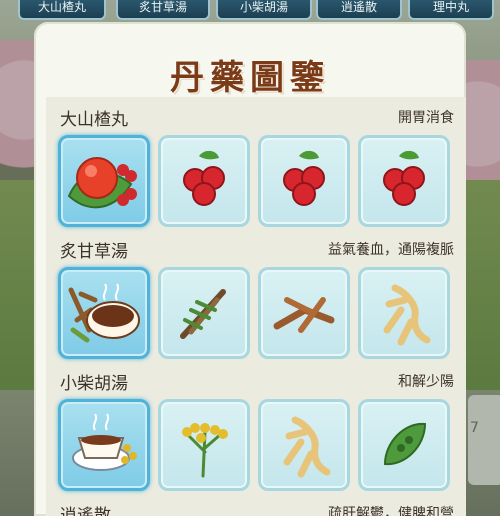 This screenshot has height=516, width=500. I want to click on seed-pod-icon, so click(405, 444).